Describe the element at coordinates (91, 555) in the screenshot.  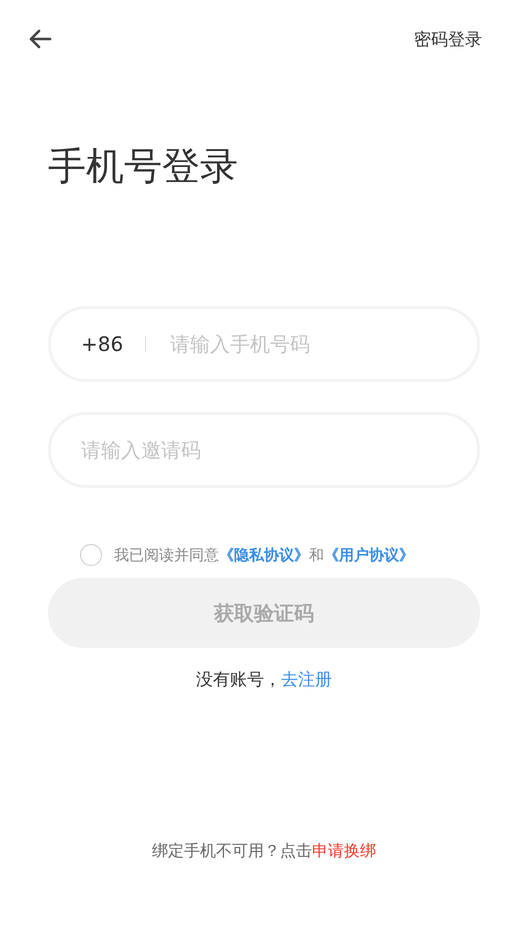
I see `agreement-checkbox` at that location.